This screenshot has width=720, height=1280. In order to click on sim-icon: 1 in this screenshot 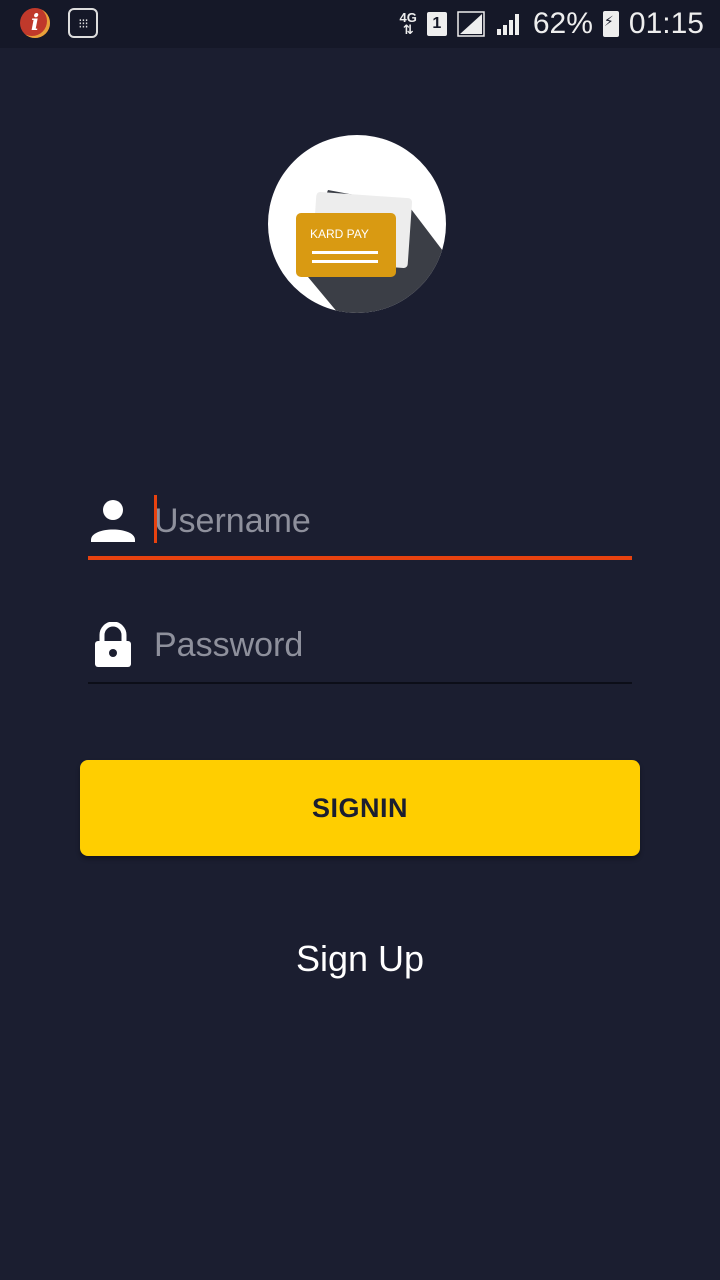, I will do `click(436, 24)`.